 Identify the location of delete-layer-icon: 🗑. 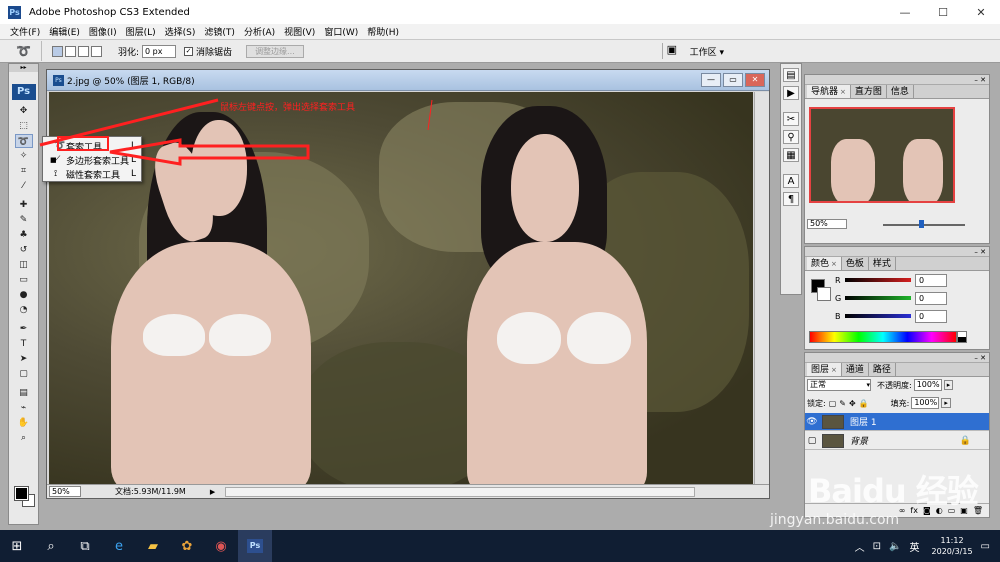
(978, 510).